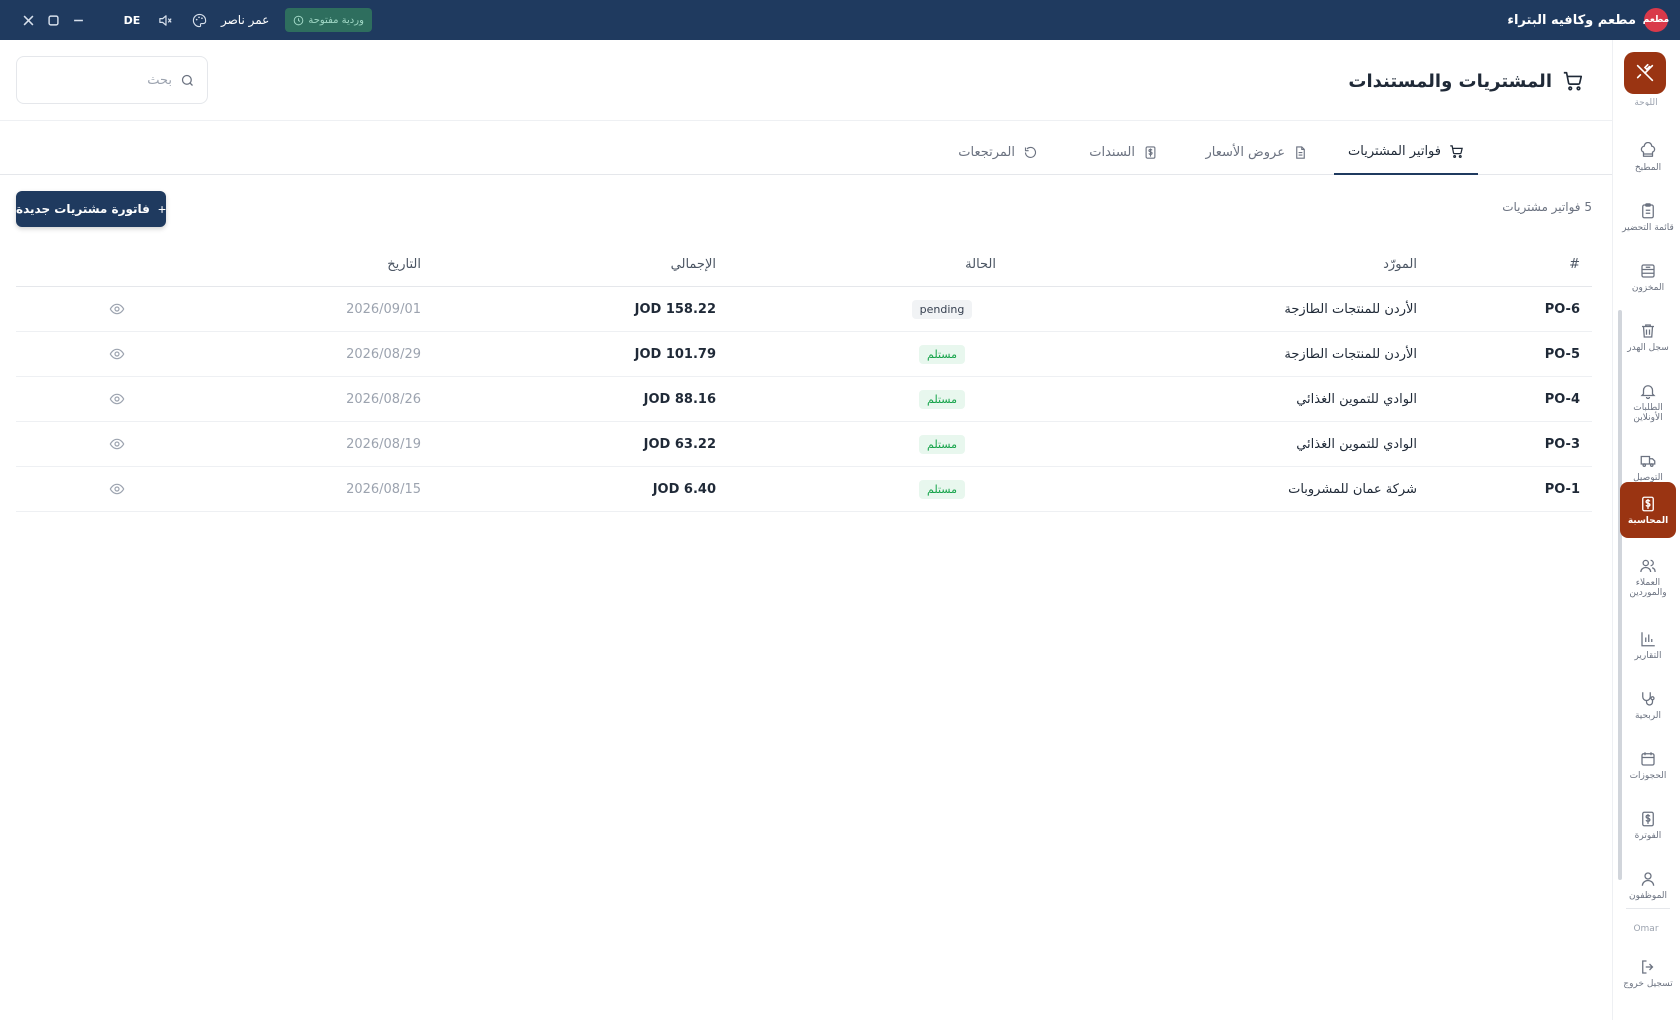  What do you see at coordinates (336, 20) in the screenshot?
I see `shift-status-label: وردية مفتوحة` at bounding box center [336, 20].